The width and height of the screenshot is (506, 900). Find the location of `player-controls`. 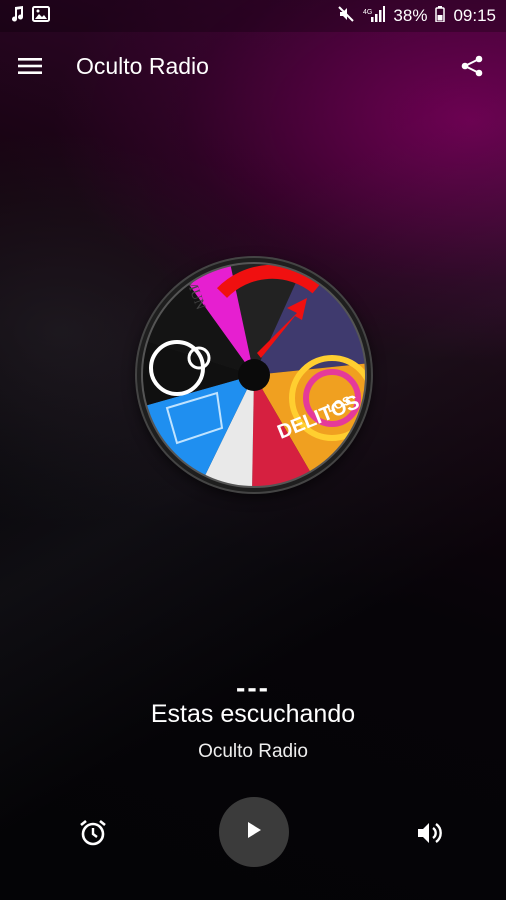

player-controls is located at coordinates (253, 832).